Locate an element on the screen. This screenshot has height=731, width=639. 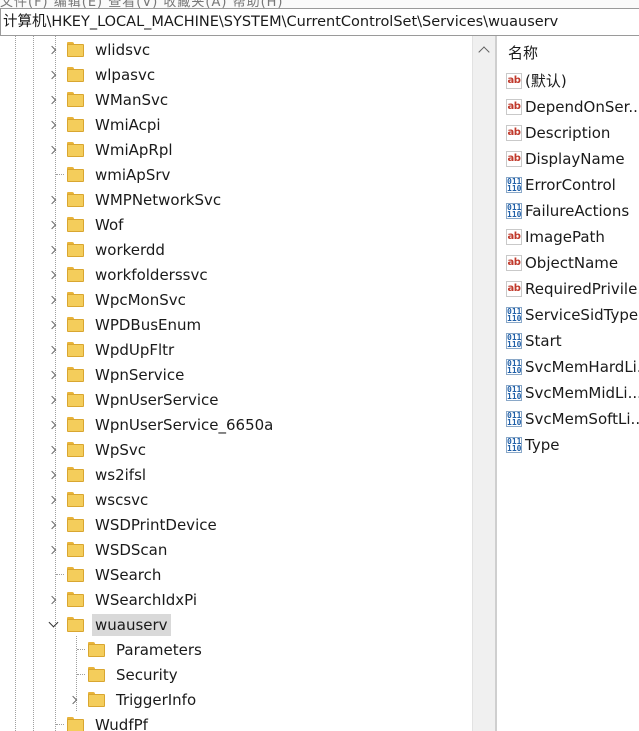
value-item: ab DisplayName is located at coordinates (565, 158).